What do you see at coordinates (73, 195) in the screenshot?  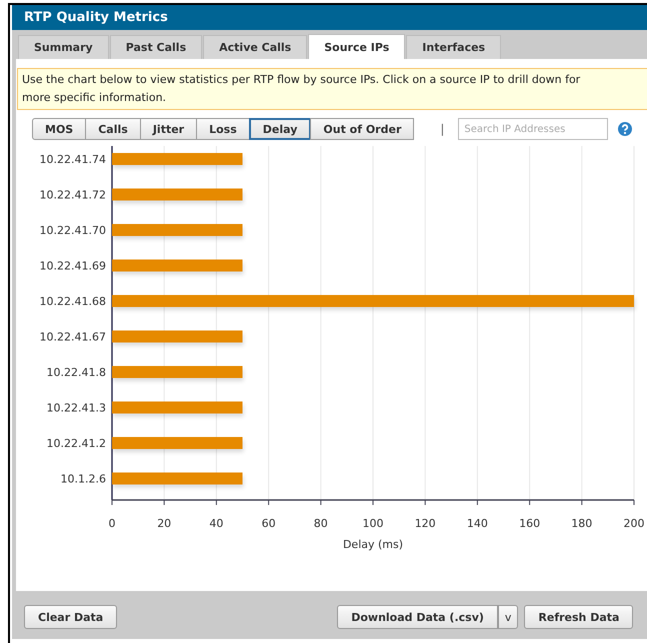 I see `axis-label: 10.22.41.72` at bounding box center [73, 195].